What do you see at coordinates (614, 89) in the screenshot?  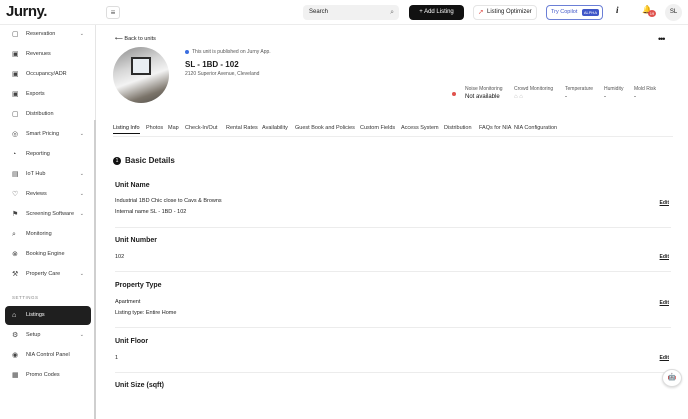 I see `monitor-label: Humidity` at bounding box center [614, 89].